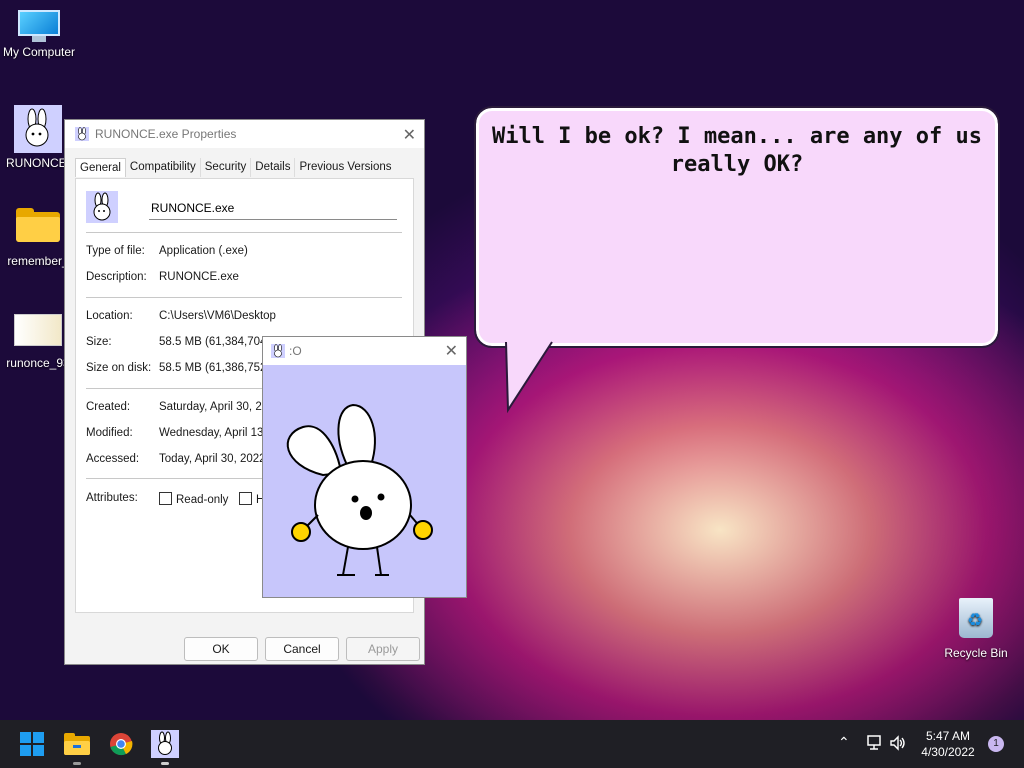  What do you see at coordinates (273, 208) in the screenshot?
I see `filename-input` at bounding box center [273, 208].